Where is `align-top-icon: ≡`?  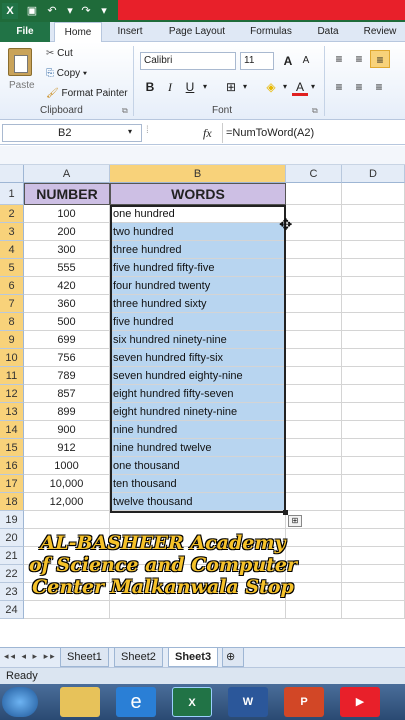
align-top-icon: ≡ is located at coordinates (339, 59).